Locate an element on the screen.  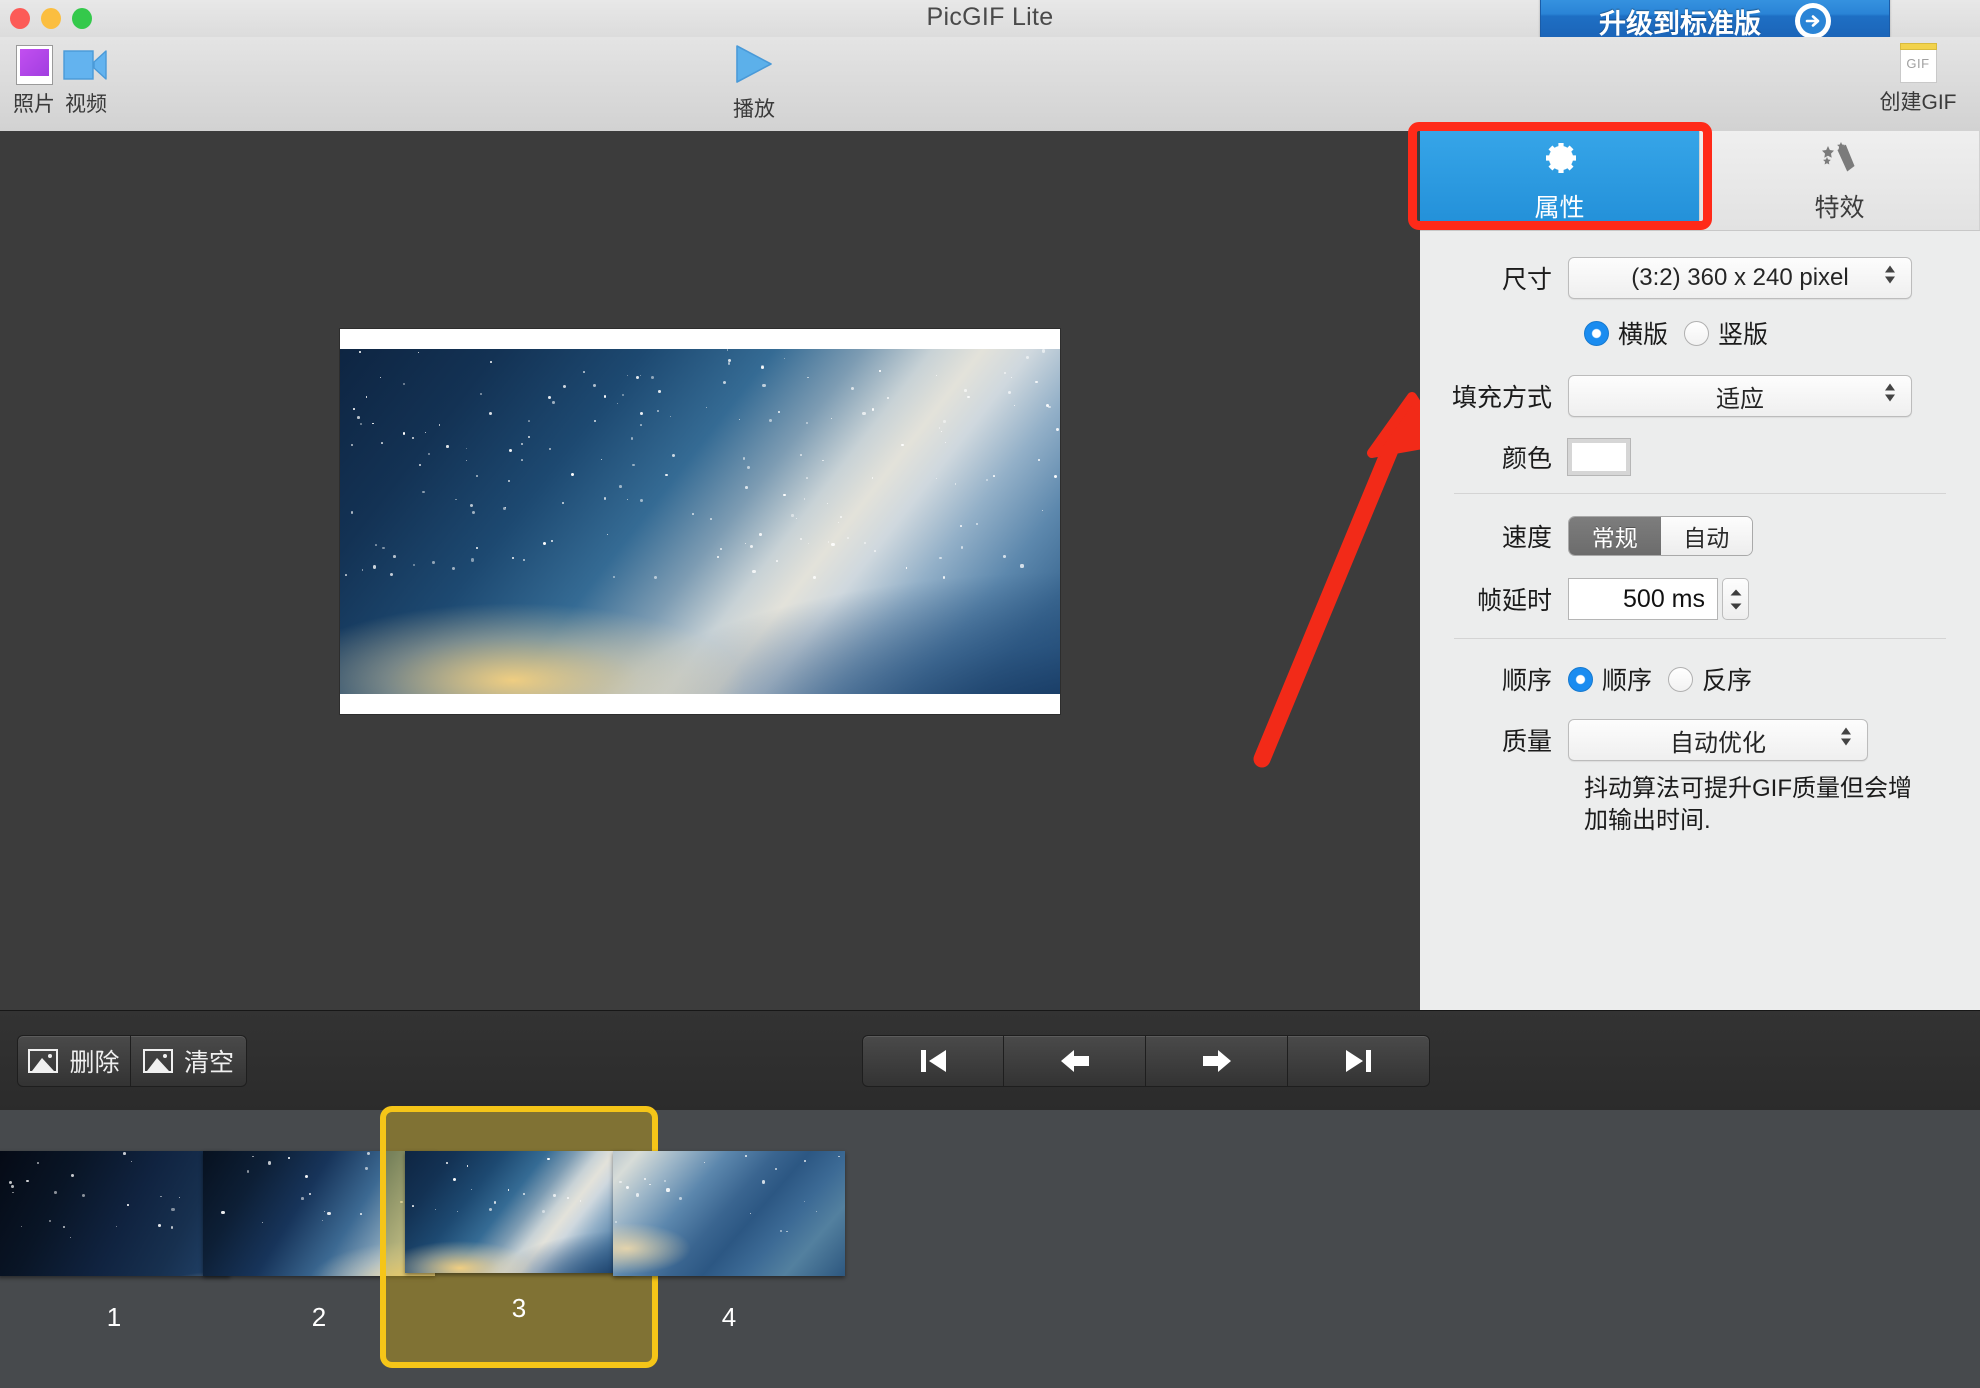
navigation-button-group is located at coordinates (1146, 1061).